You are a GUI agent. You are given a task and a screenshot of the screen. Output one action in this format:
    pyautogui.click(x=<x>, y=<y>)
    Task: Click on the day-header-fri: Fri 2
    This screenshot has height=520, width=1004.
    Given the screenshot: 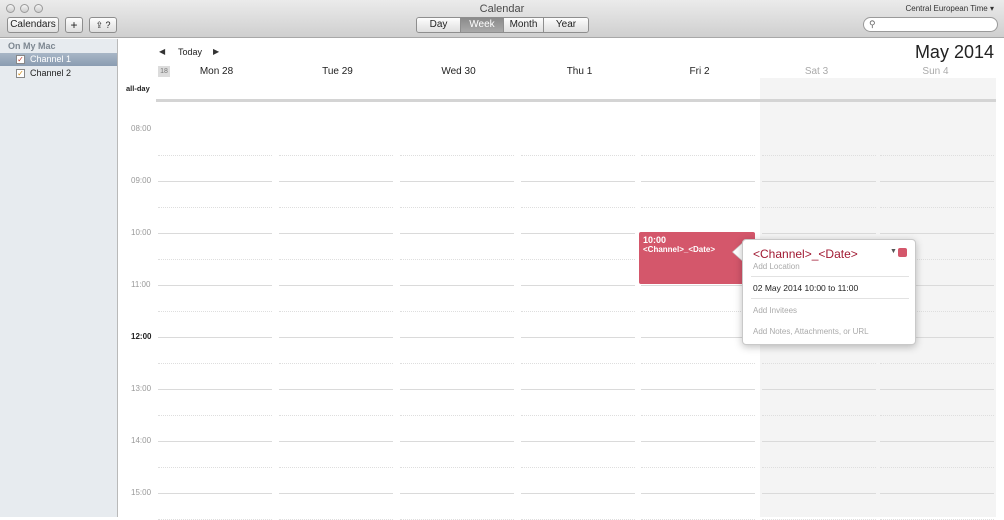 What is the action you would take?
    pyautogui.click(x=699, y=71)
    